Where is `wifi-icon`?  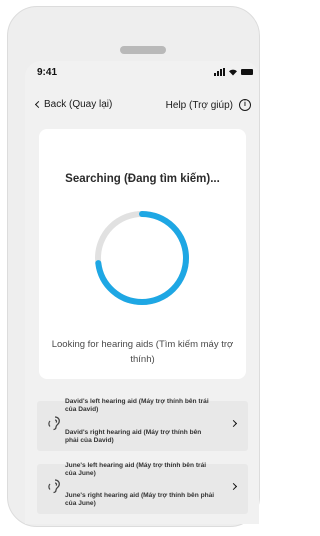 wifi-icon is located at coordinates (233, 72).